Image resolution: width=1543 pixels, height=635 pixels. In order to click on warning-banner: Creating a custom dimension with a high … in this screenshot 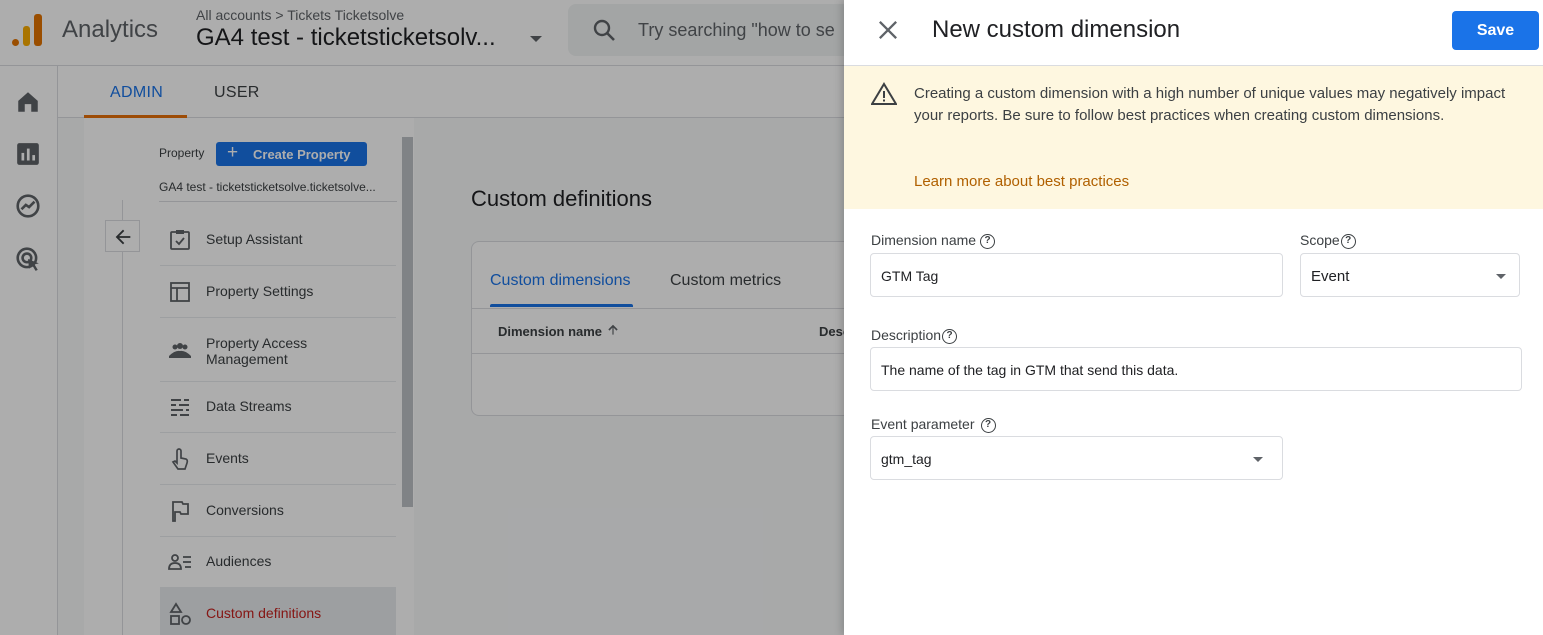, I will do `click(1193, 137)`.